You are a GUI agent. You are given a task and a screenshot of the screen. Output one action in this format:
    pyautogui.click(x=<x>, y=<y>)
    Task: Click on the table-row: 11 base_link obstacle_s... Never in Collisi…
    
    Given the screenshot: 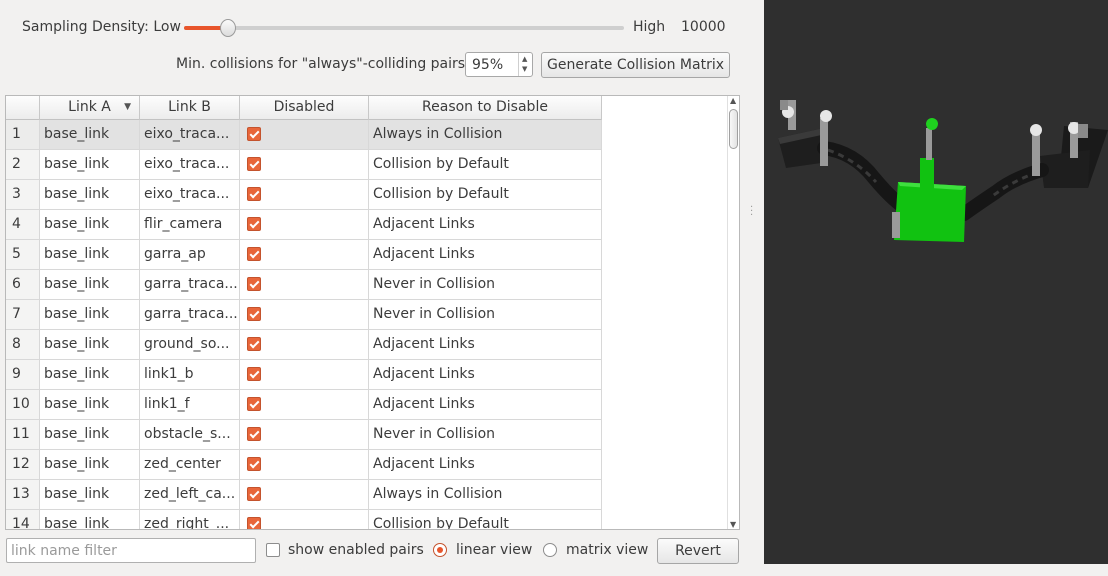 What is the action you would take?
    pyautogui.click(x=304, y=435)
    